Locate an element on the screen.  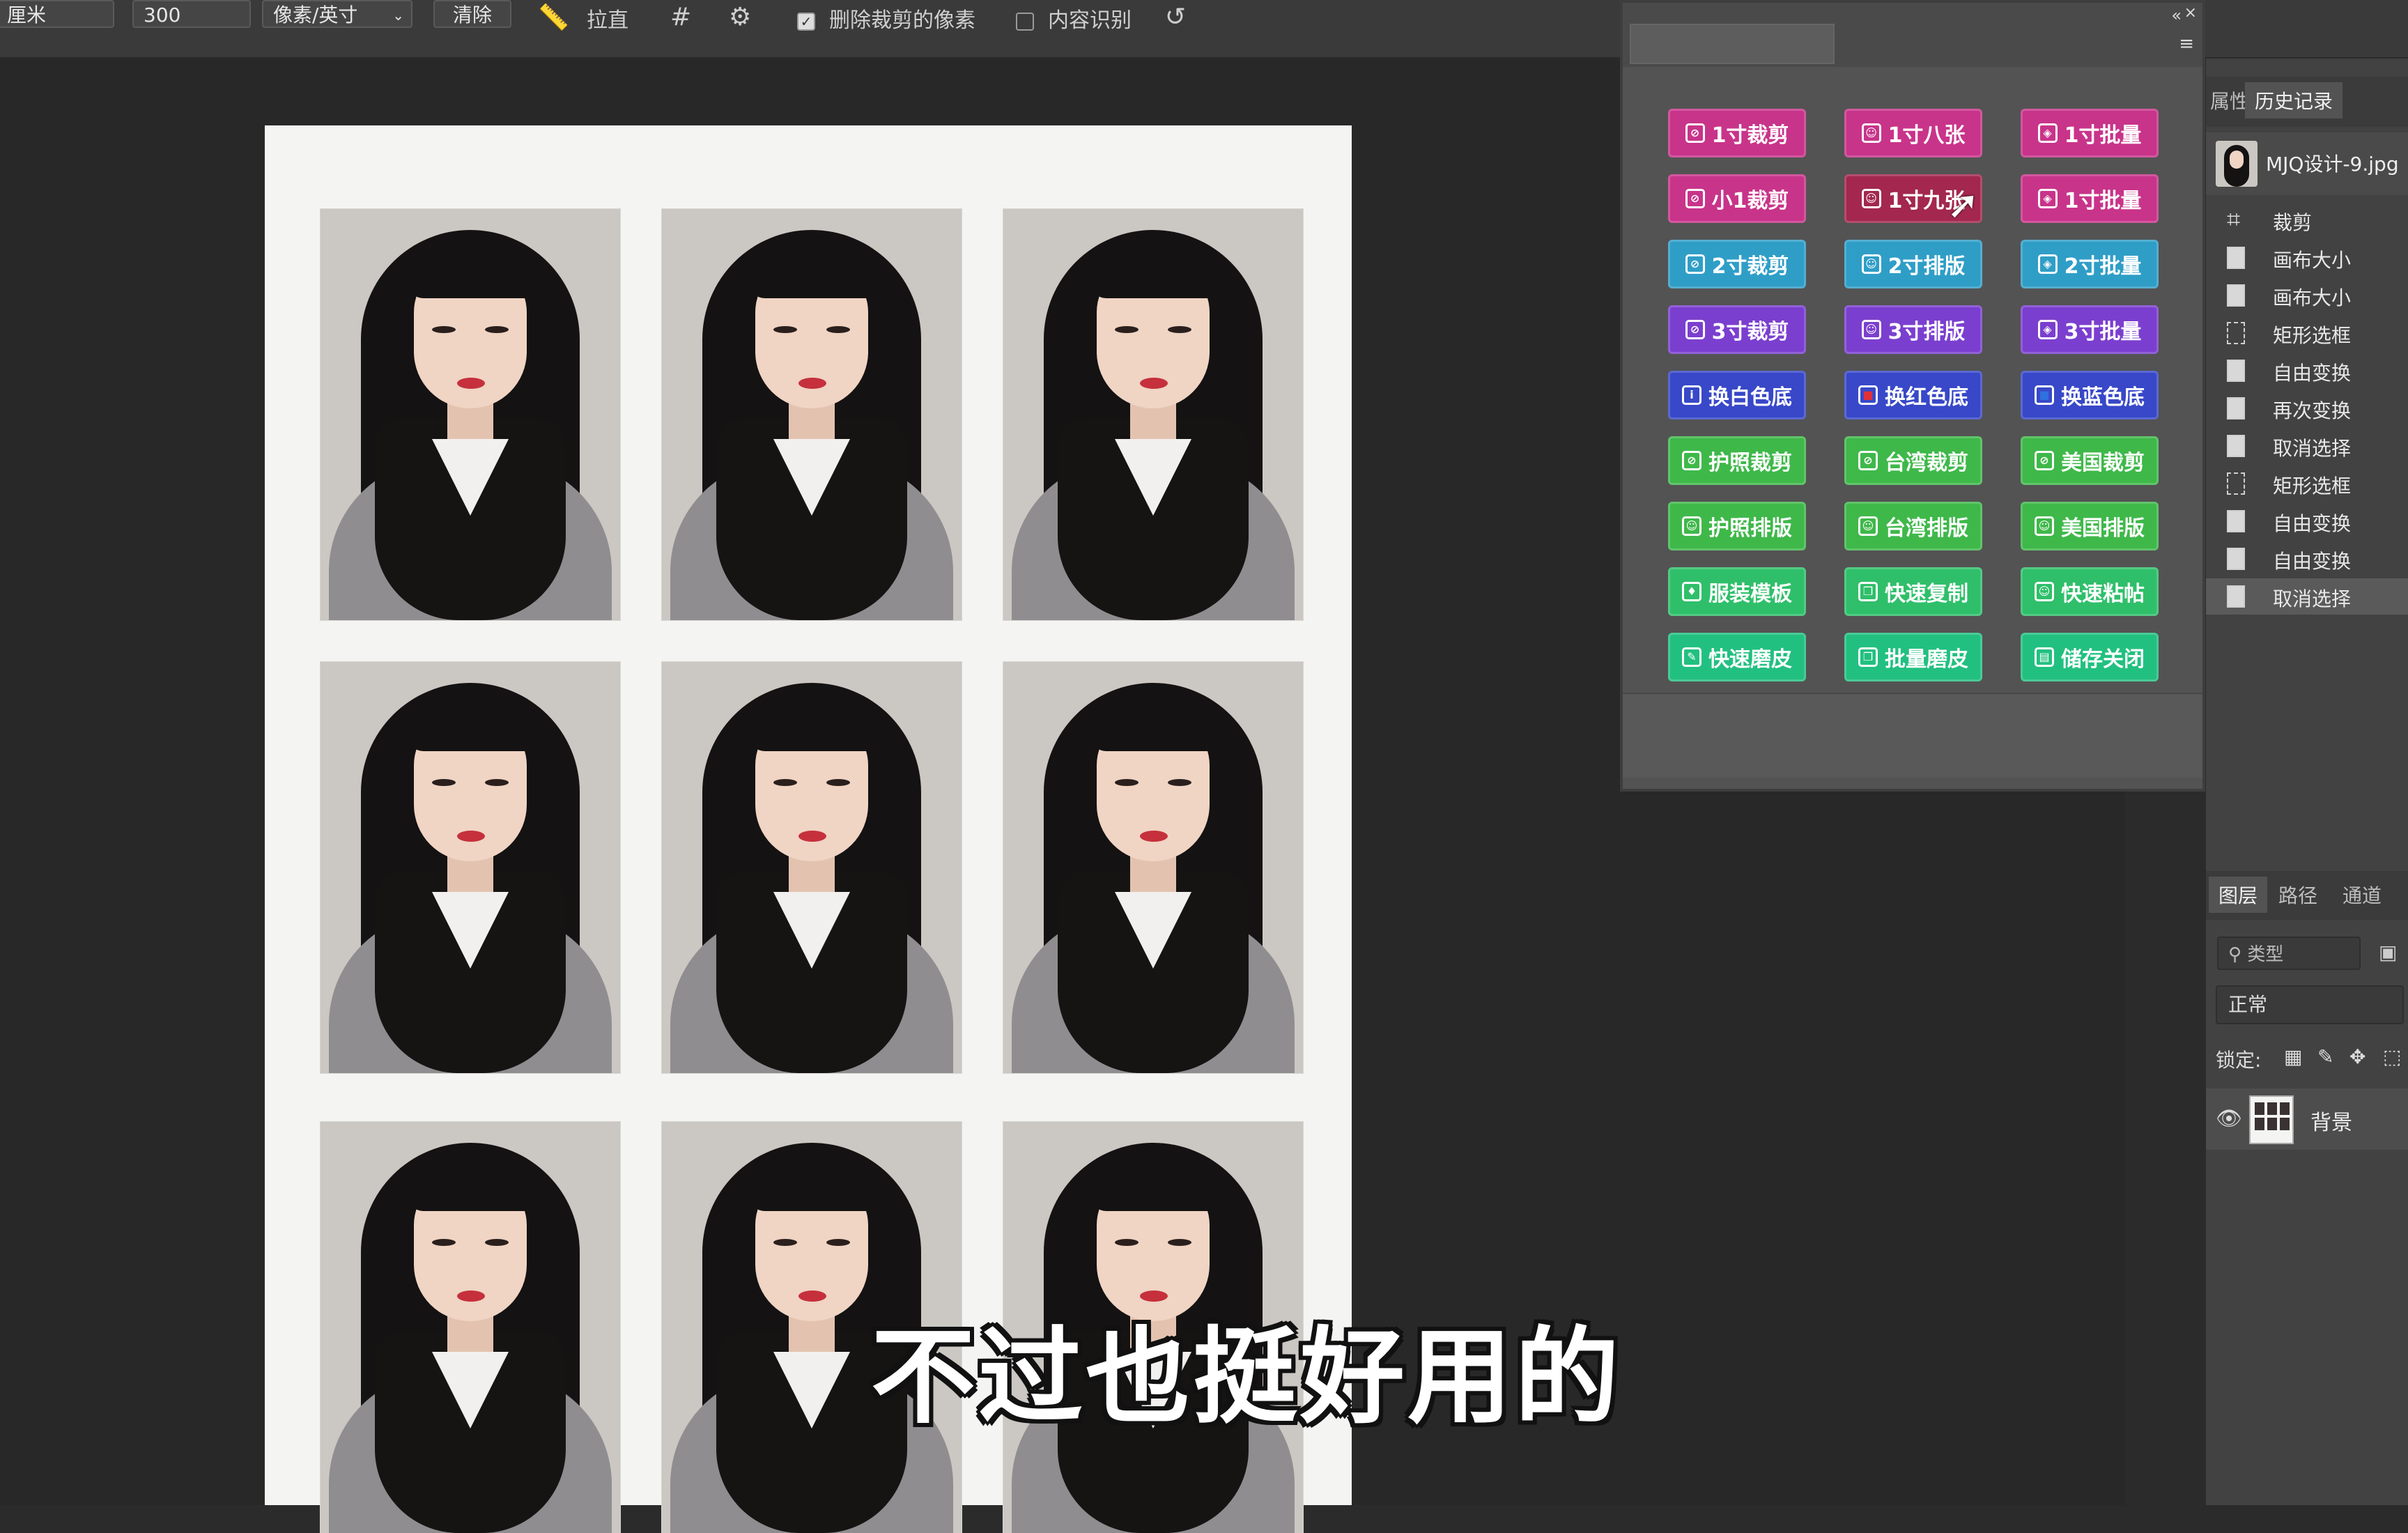
lock-artboard-icon: ⬚ is located at coordinates (2392, 1056).